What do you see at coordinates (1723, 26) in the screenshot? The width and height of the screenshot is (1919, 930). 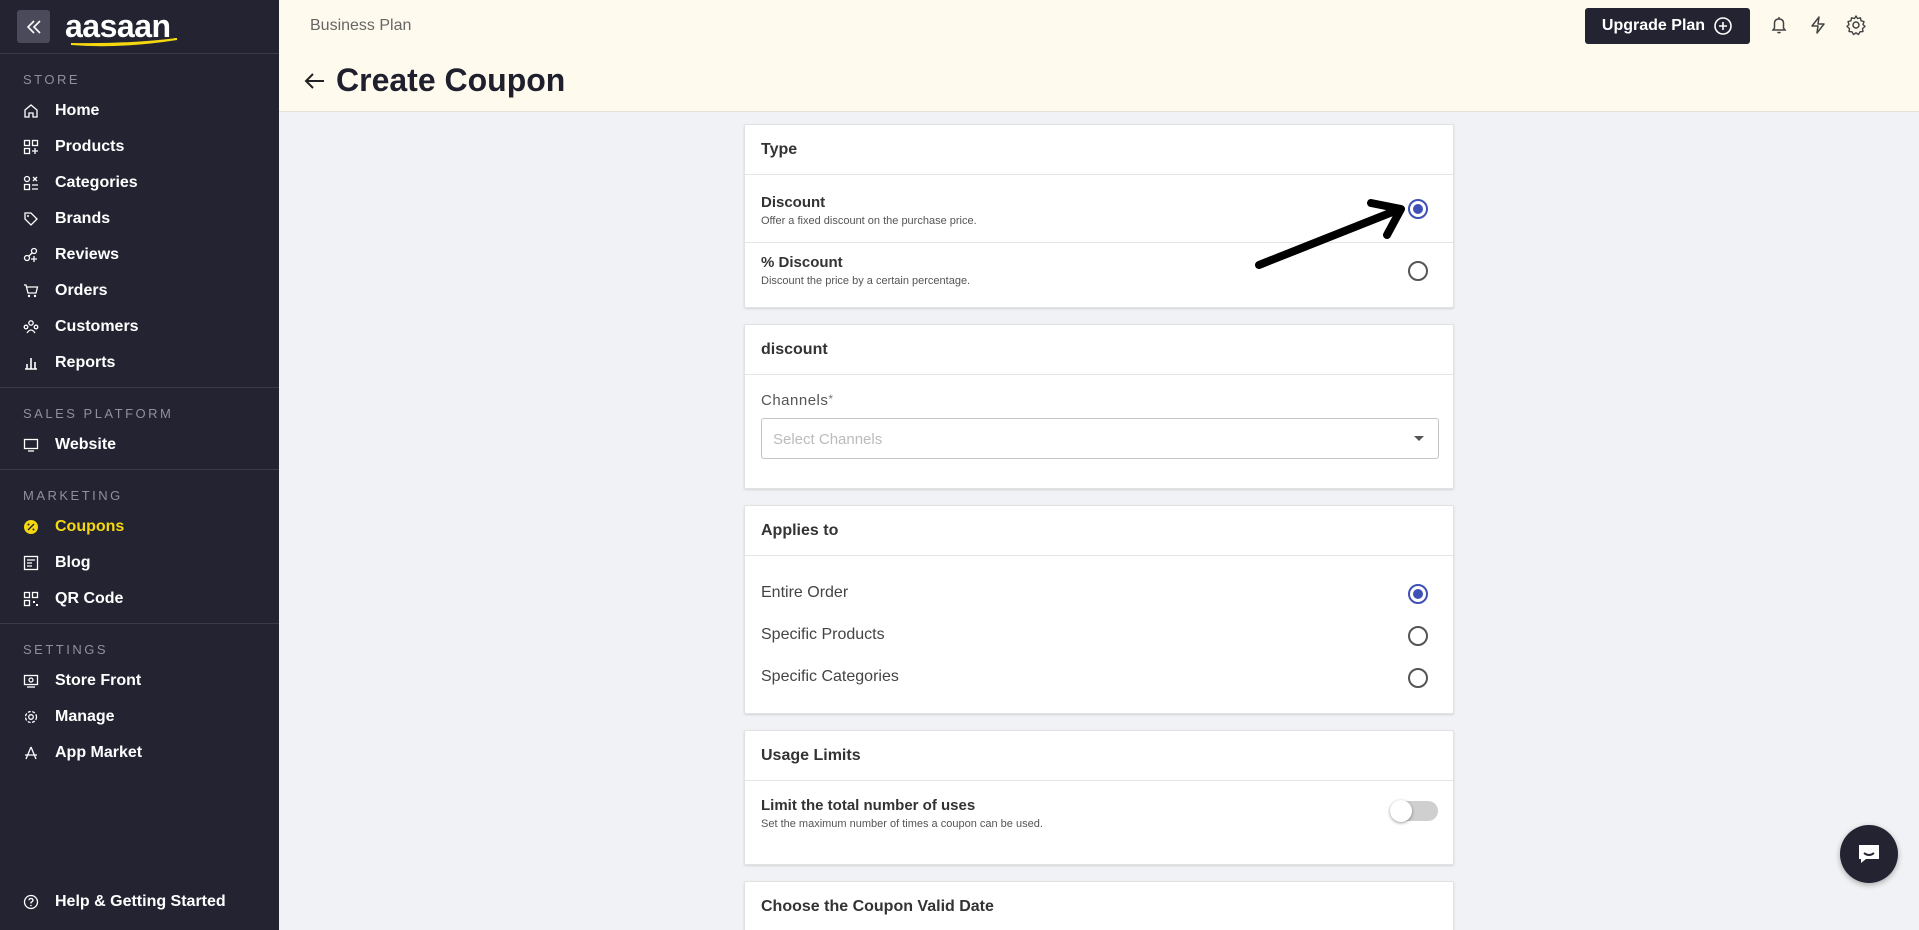 I see `plus-circle-icon` at bounding box center [1723, 26].